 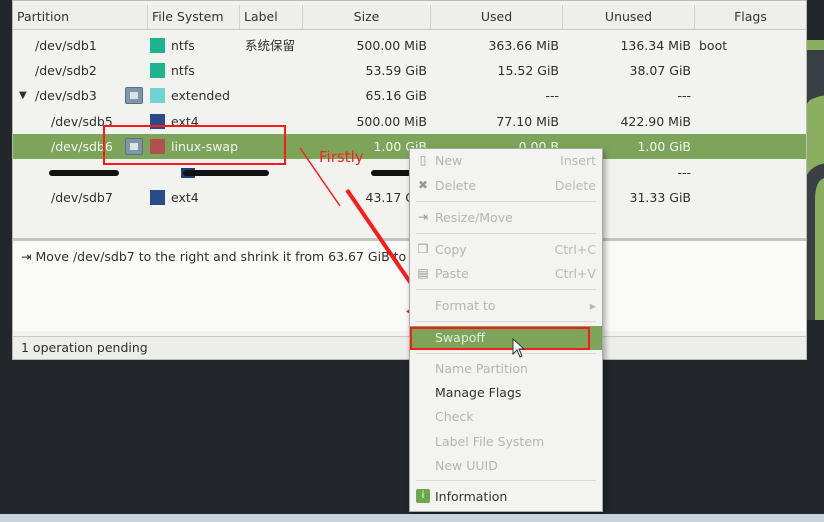 What do you see at coordinates (506, 369) in the screenshot?
I see `menu-item-name-partition: Name Partition` at bounding box center [506, 369].